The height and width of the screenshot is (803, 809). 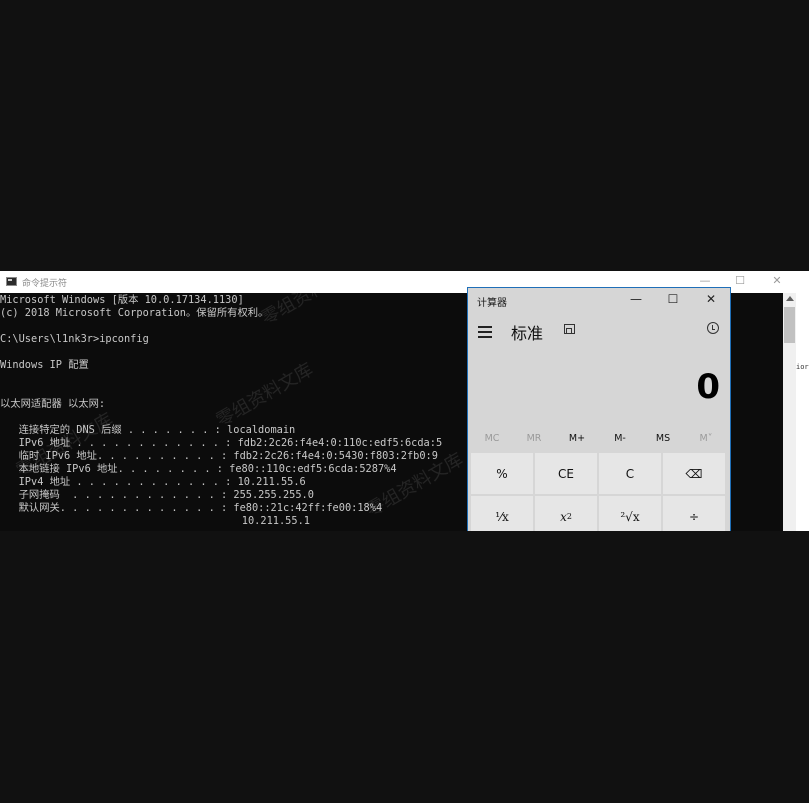 I want to click on memory-add-button: M+, so click(x=577, y=438).